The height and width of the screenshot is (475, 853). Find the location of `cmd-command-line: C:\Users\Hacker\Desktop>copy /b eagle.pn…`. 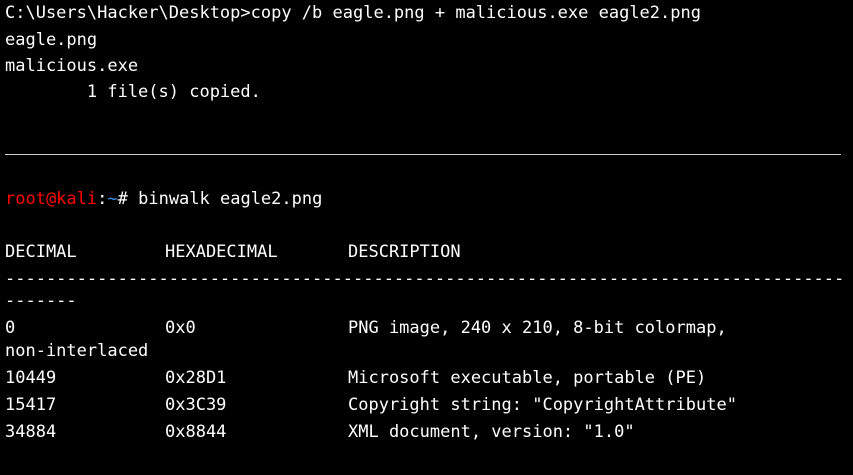

cmd-command-line: C:\Users\Hacker\Desktop>copy /b eagle.pn… is located at coordinates (353, 13).